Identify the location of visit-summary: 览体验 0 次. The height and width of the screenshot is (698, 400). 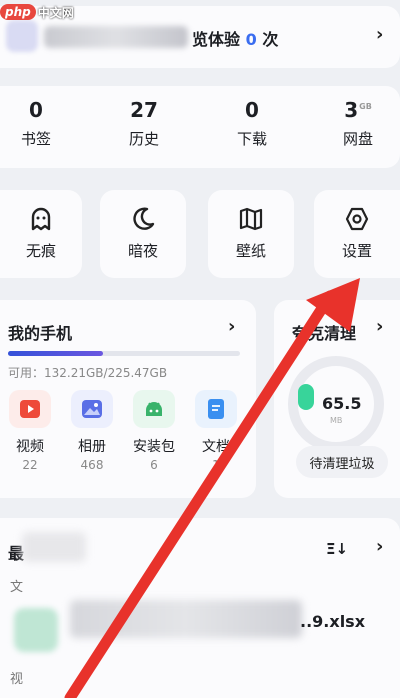
(235, 38).